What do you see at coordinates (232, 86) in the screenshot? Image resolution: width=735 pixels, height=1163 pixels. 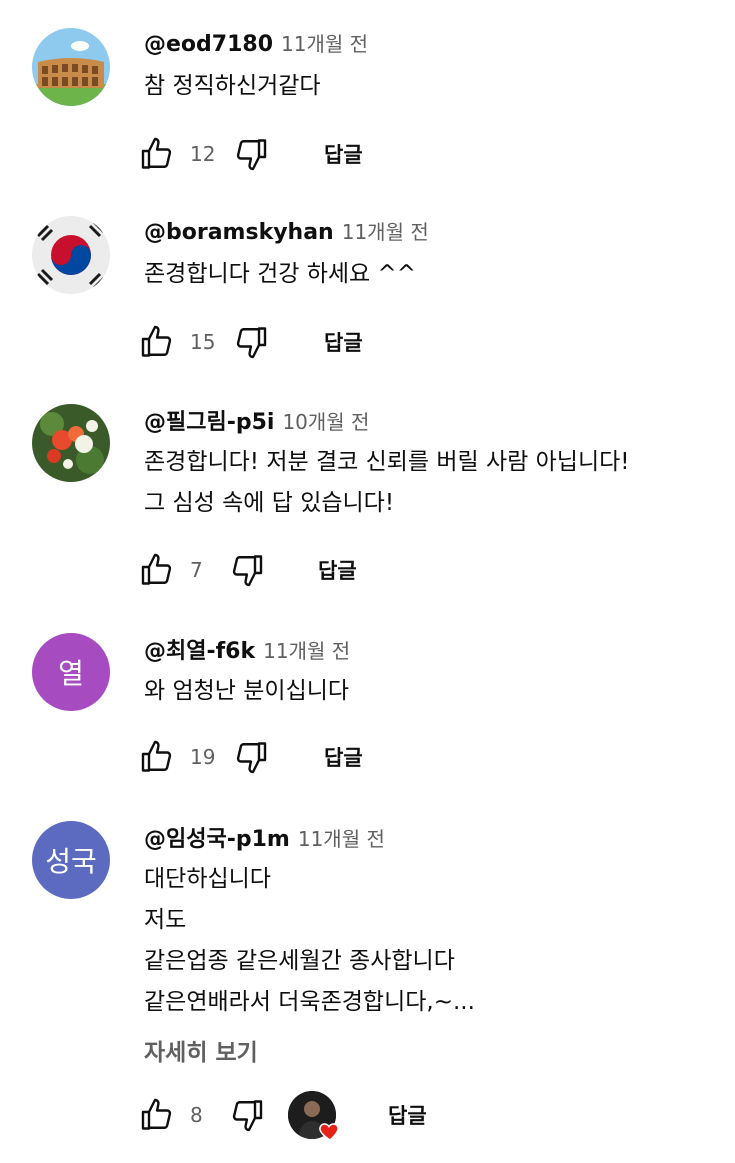 I see `comment-text-line: 참 정직하신거같다` at bounding box center [232, 86].